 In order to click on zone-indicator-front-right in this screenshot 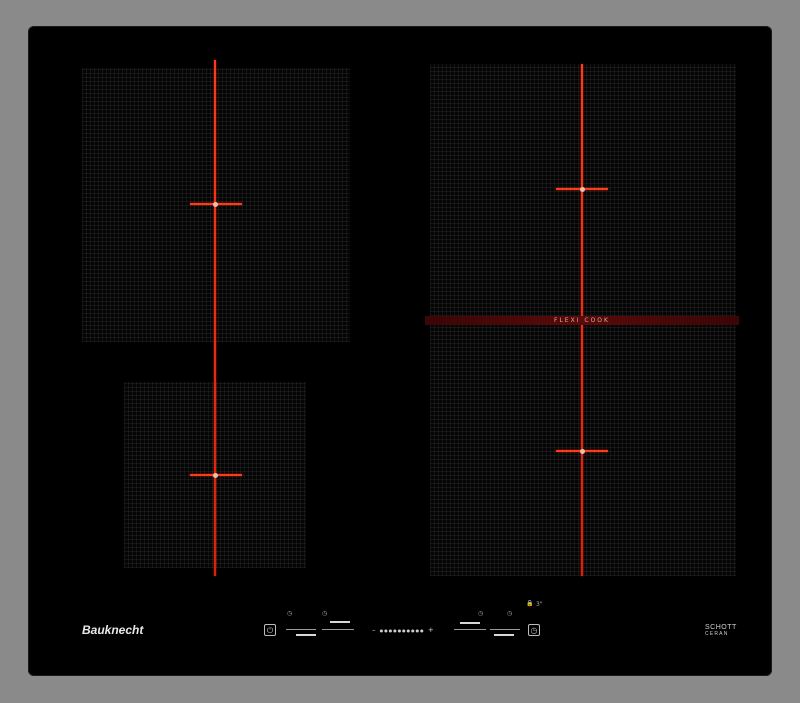, I will do `click(504, 635)`.